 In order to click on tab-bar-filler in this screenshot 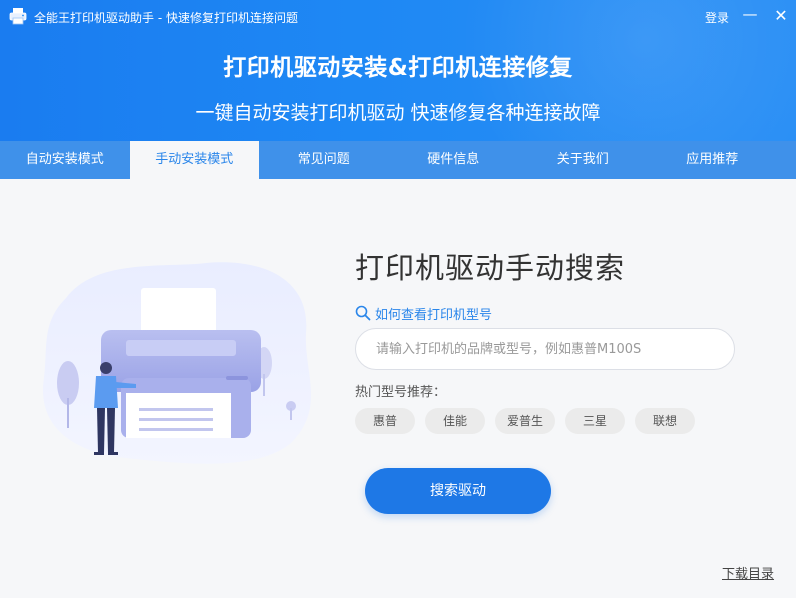, I will do `click(786, 160)`.